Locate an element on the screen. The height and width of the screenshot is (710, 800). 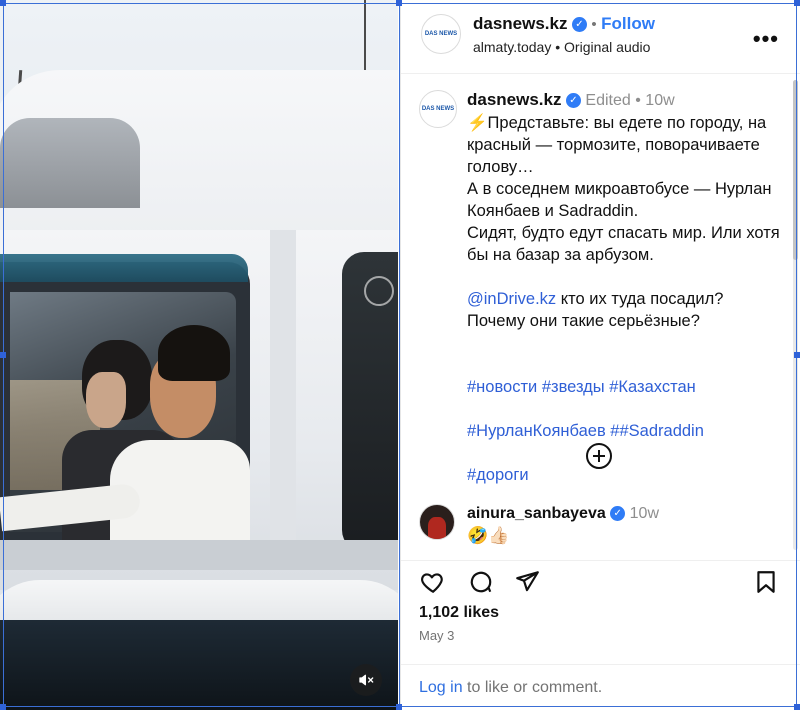
hashtags-line-2b: #Sadraddin is located at coordinates (661, 431).